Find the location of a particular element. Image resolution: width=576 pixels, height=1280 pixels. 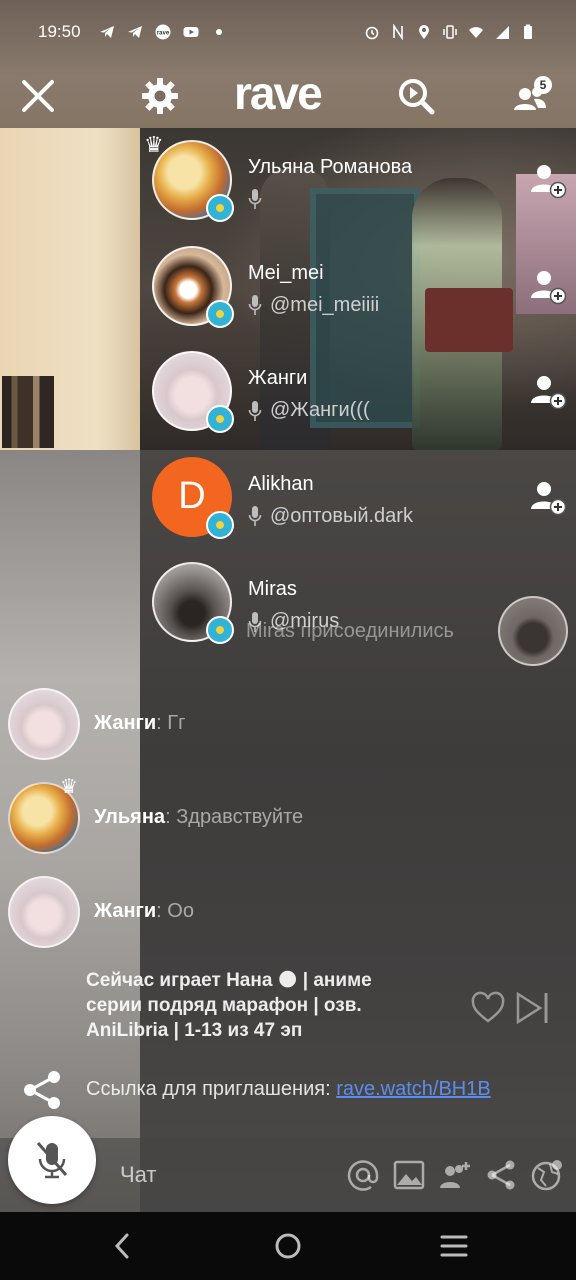

participant-name: Mei_mei is located at coordinates (286, 272).